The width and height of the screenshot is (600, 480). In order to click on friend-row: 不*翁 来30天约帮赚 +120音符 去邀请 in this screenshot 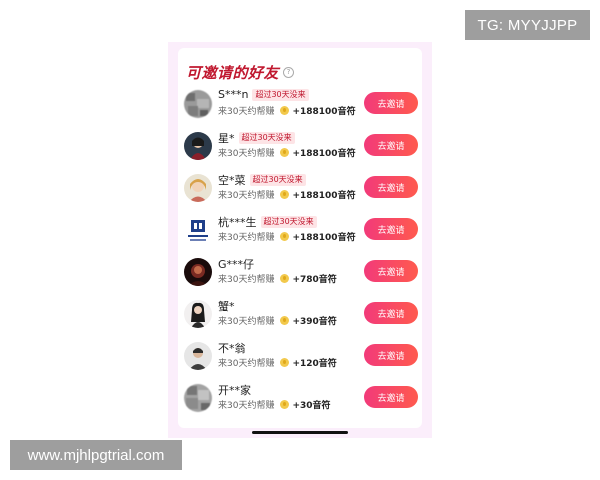, I will do `click(301, 358)`.